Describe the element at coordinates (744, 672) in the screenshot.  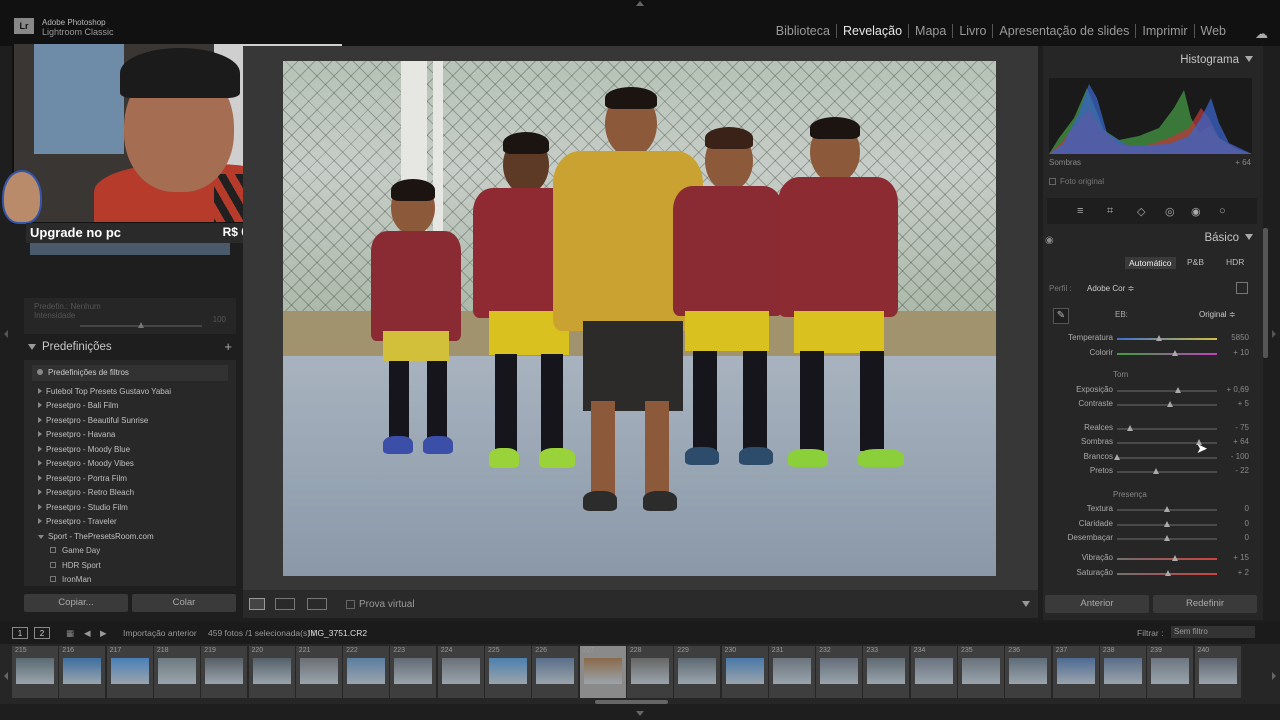
I see `filmstrip-thumbnail: 230` at that location.